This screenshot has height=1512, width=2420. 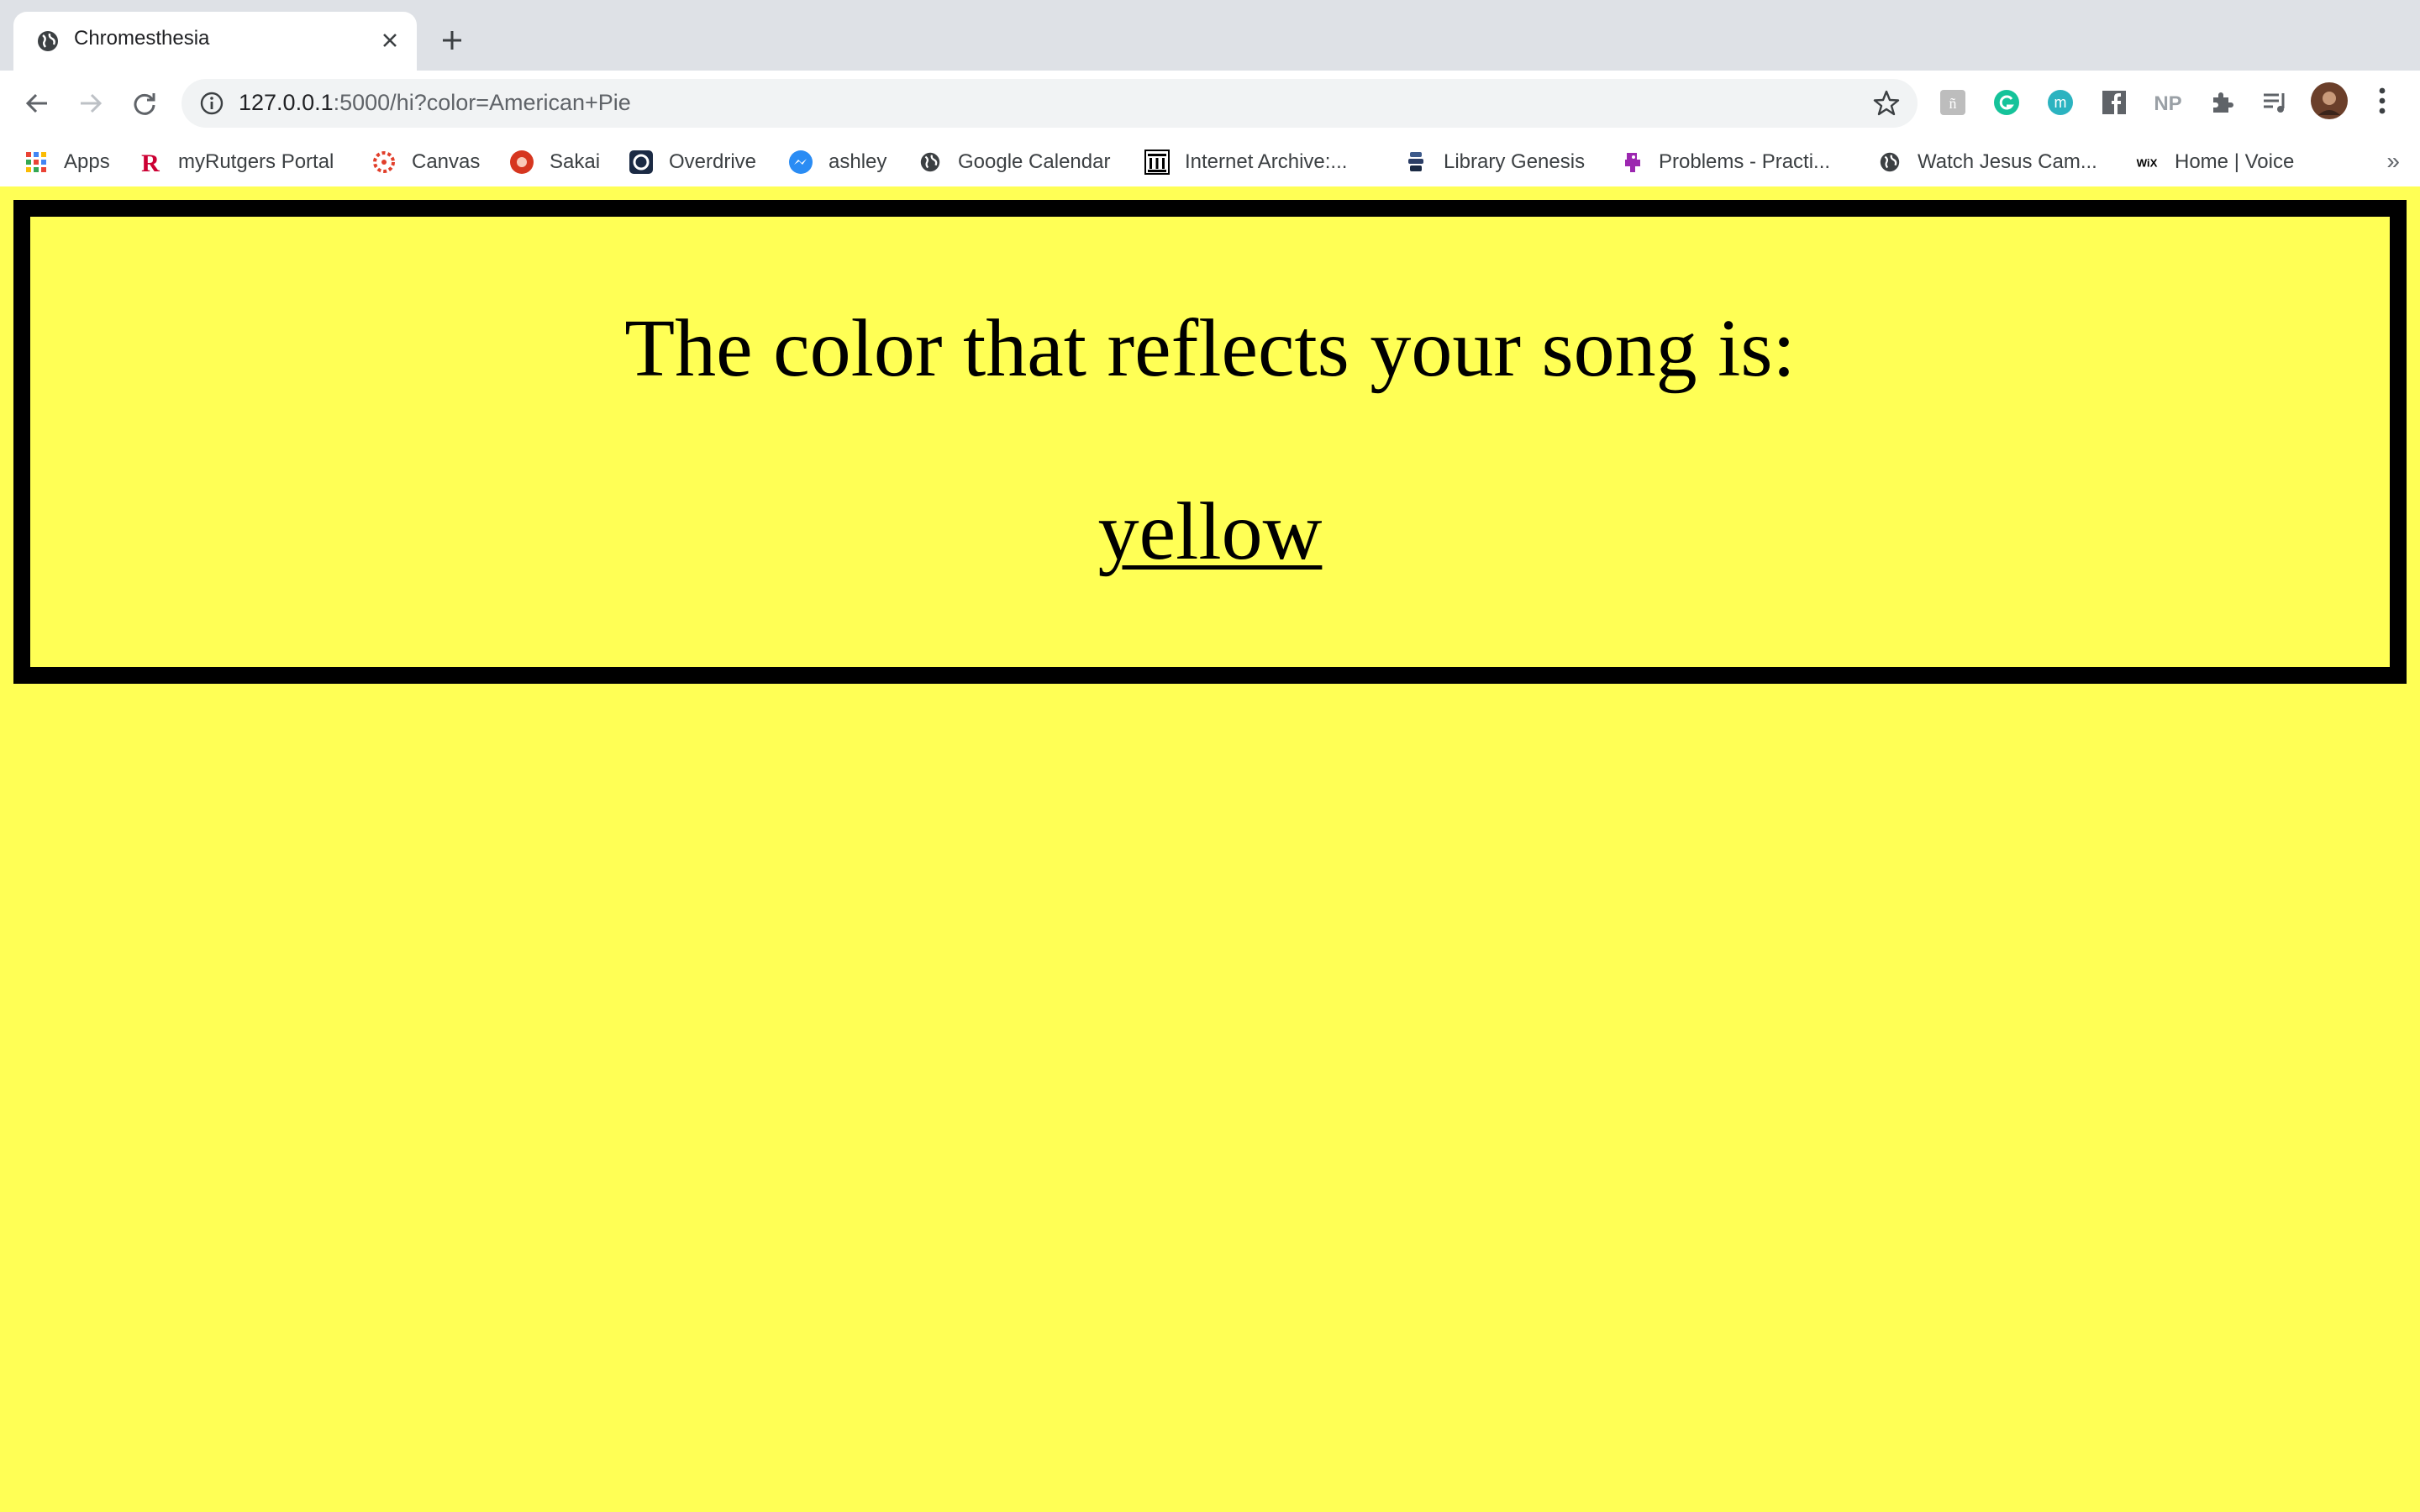 What do you see at coordinates (67, 162) in the screenshot?
I see `bookmark-apps: Apps` at bounding box center [67, 162].